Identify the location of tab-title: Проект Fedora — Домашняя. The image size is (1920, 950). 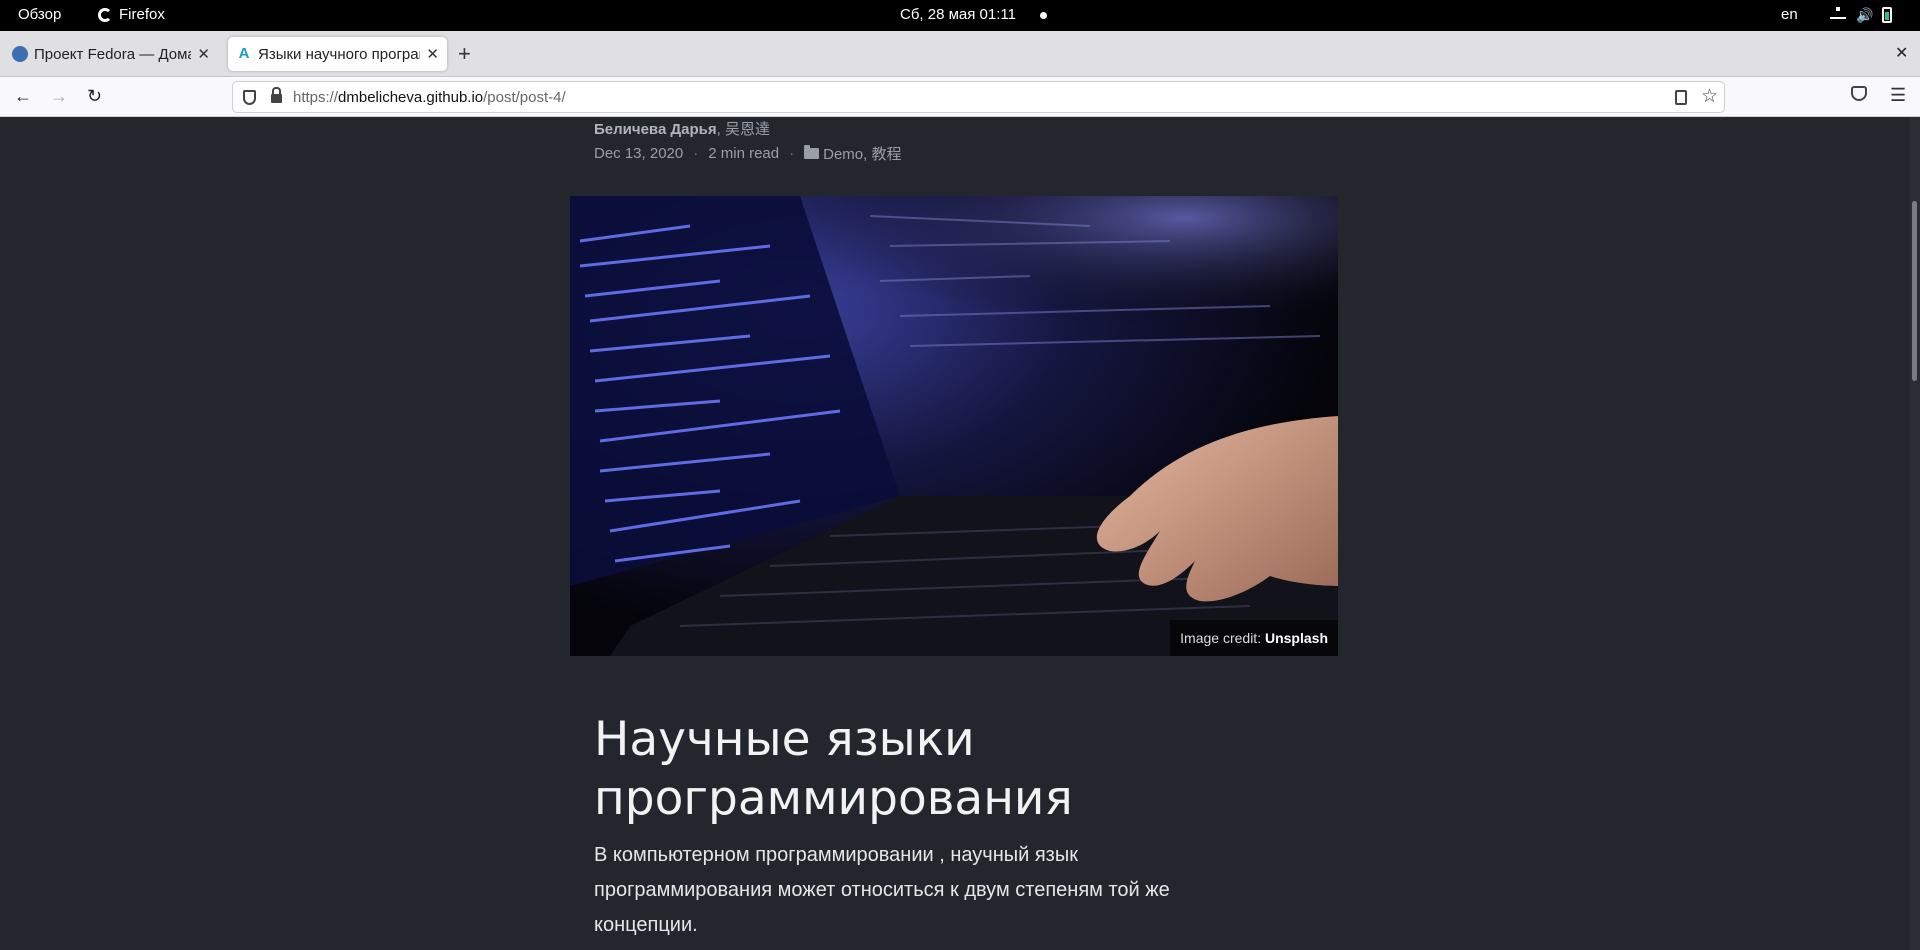
(112, 54).